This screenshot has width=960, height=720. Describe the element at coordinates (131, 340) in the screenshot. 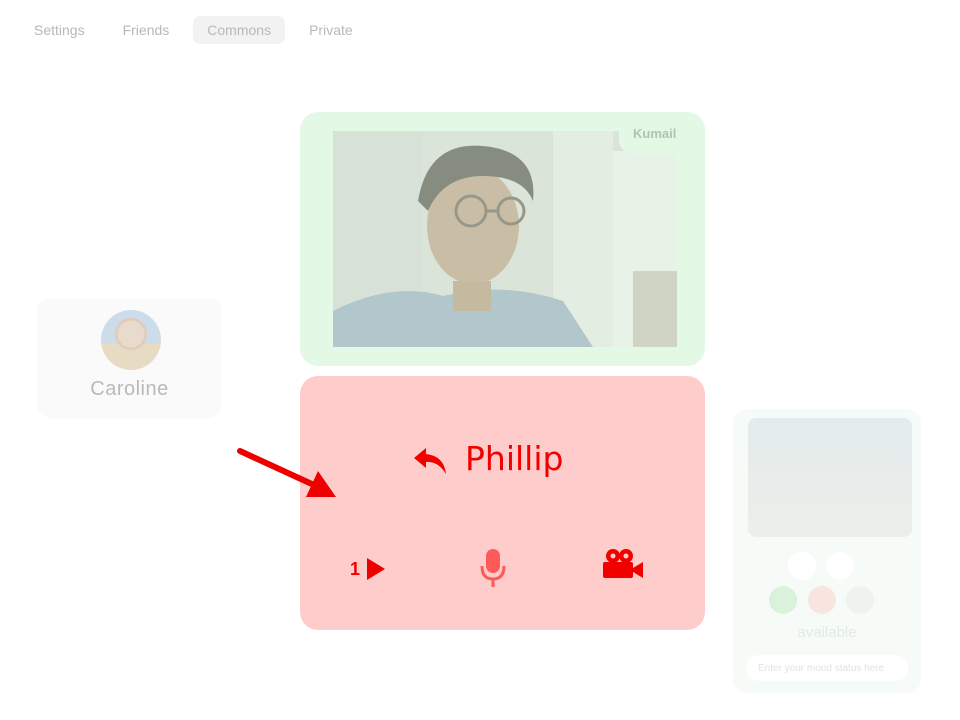

I see `avatar` at that location.